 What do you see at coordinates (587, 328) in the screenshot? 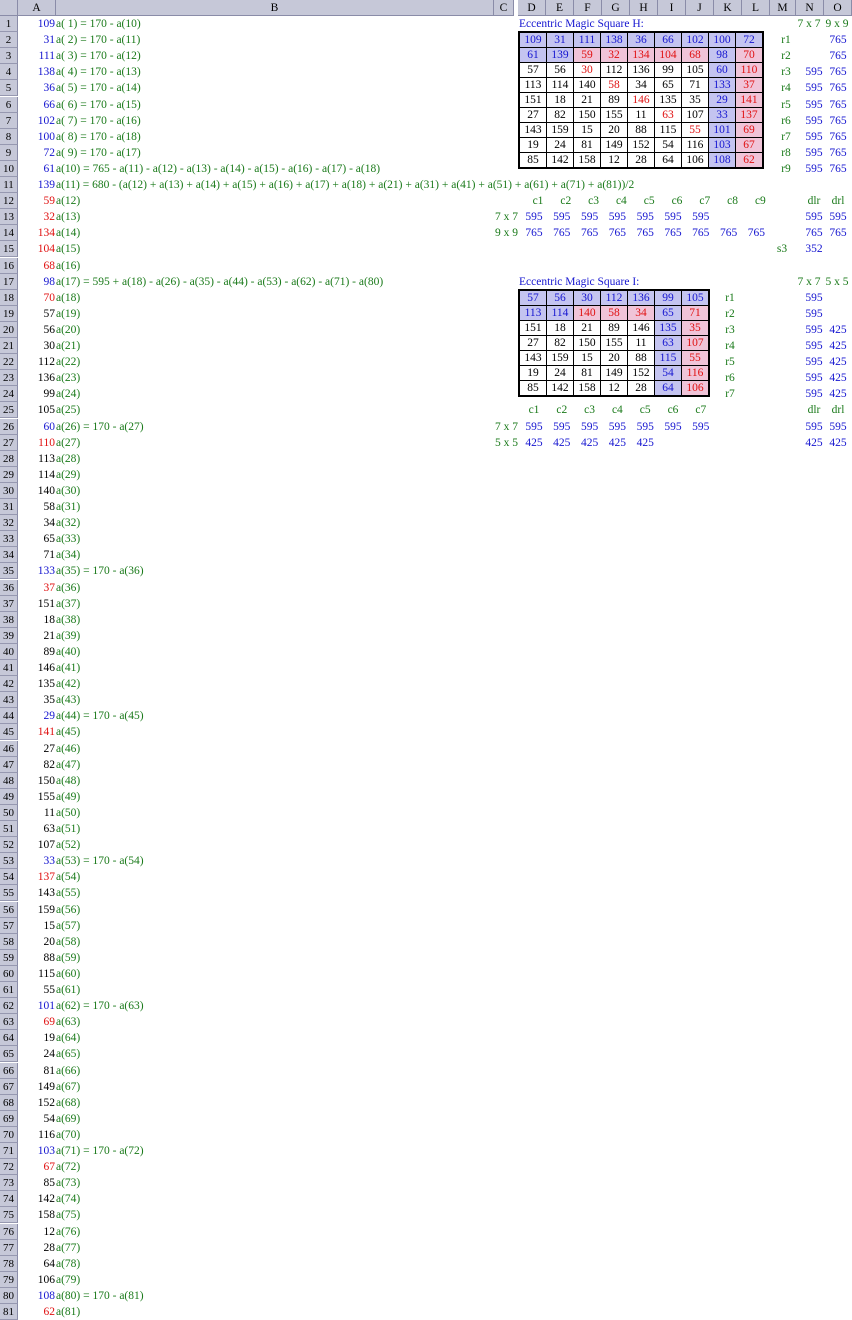
I see `square-i-cell: 21` at bounding box center [587, 328].